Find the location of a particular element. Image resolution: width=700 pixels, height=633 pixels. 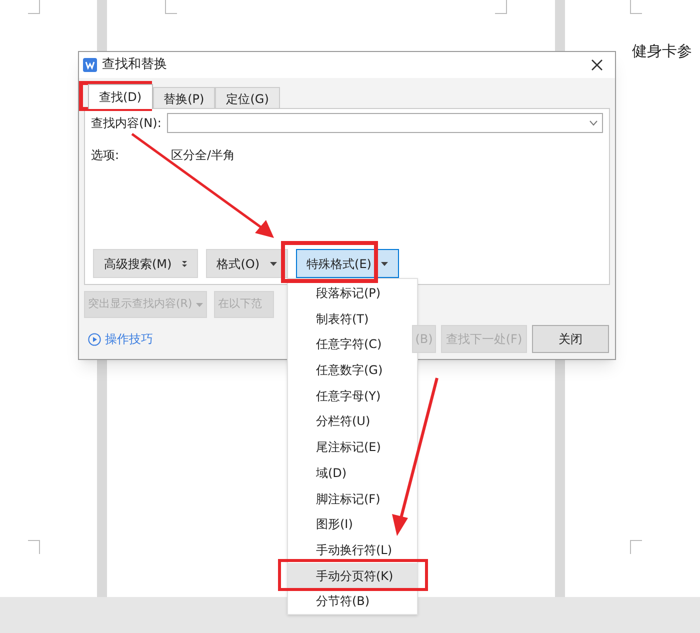

close-icon is located at coordinates (597, 65).